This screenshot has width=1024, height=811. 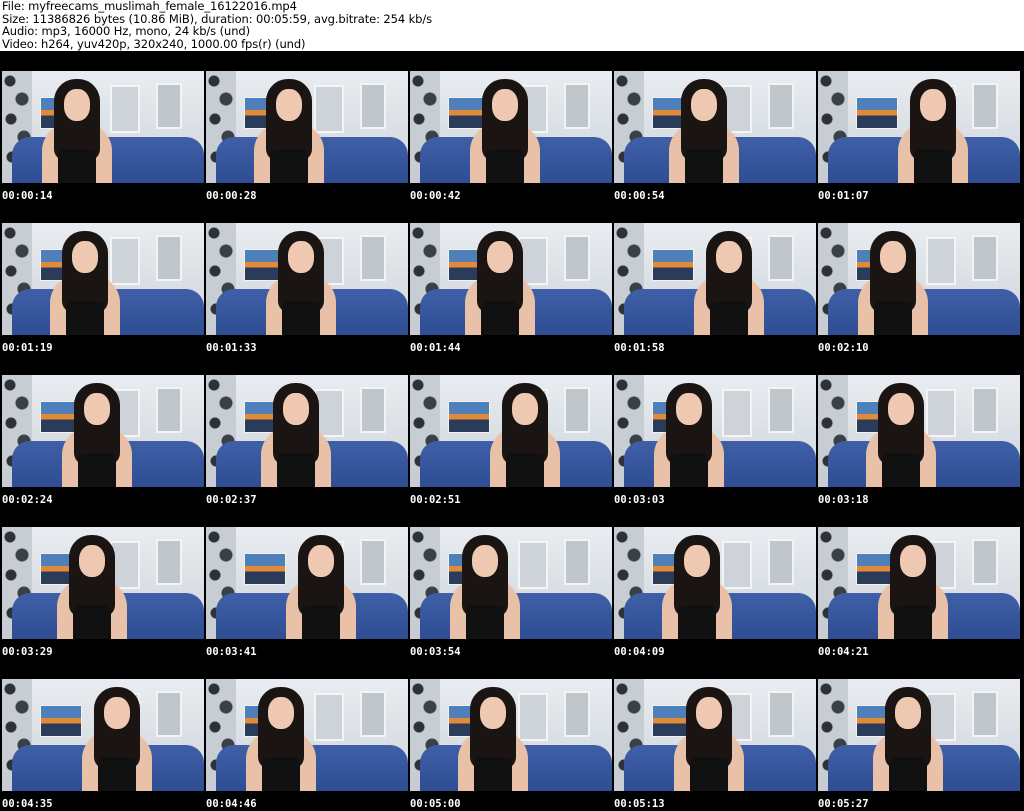 What do you see at coordinates (639, 196) in the screenshot?
I see `timestamp-label: 00:00:54` at bounding box center [639, 196].